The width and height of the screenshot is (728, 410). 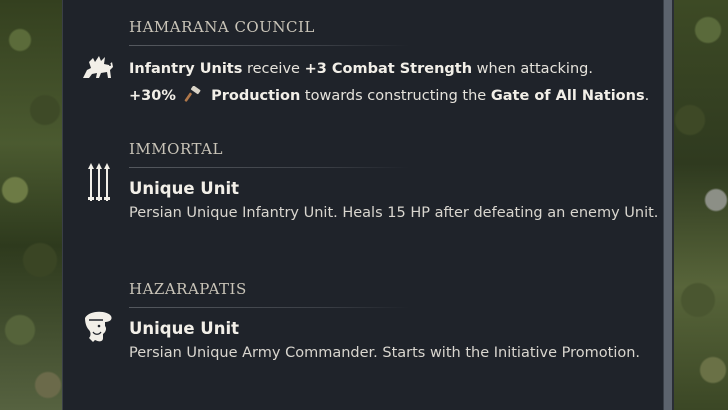 I want to click on three-spears-icon, so click(x=99, y=183).